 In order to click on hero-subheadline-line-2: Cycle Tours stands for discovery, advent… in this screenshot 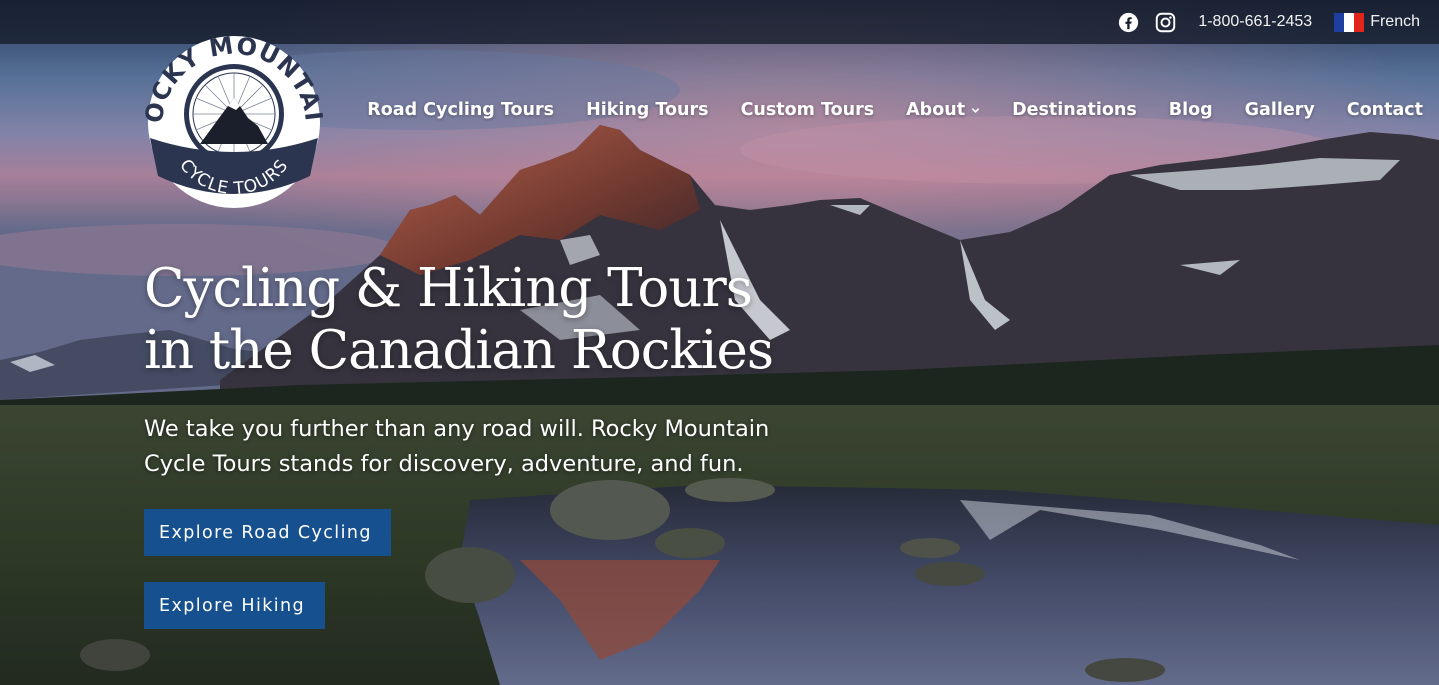, I will do `click(444, 464)`.